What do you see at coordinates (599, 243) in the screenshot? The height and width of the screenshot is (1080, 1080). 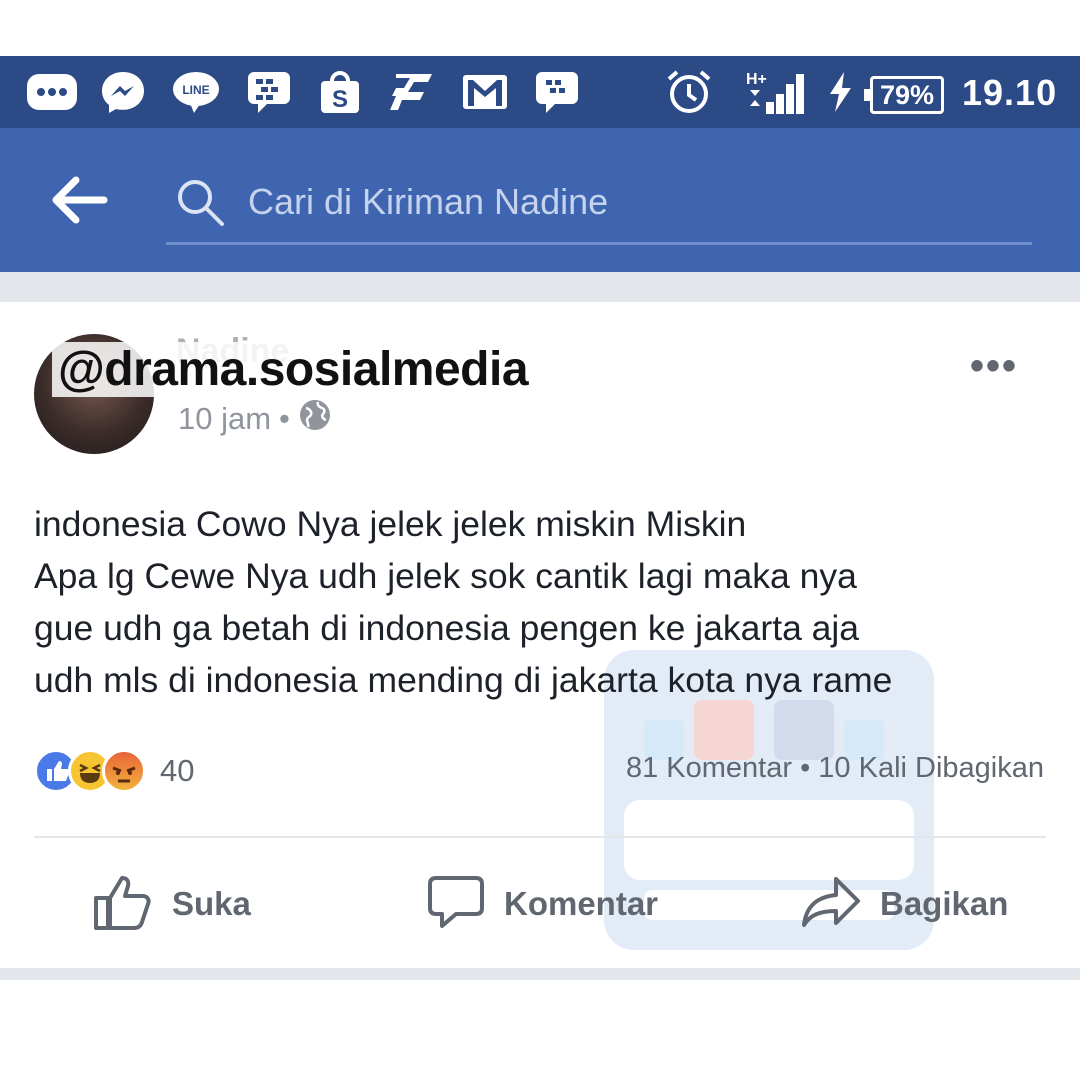 I see `search-underline` at bounding box center [599, 243].